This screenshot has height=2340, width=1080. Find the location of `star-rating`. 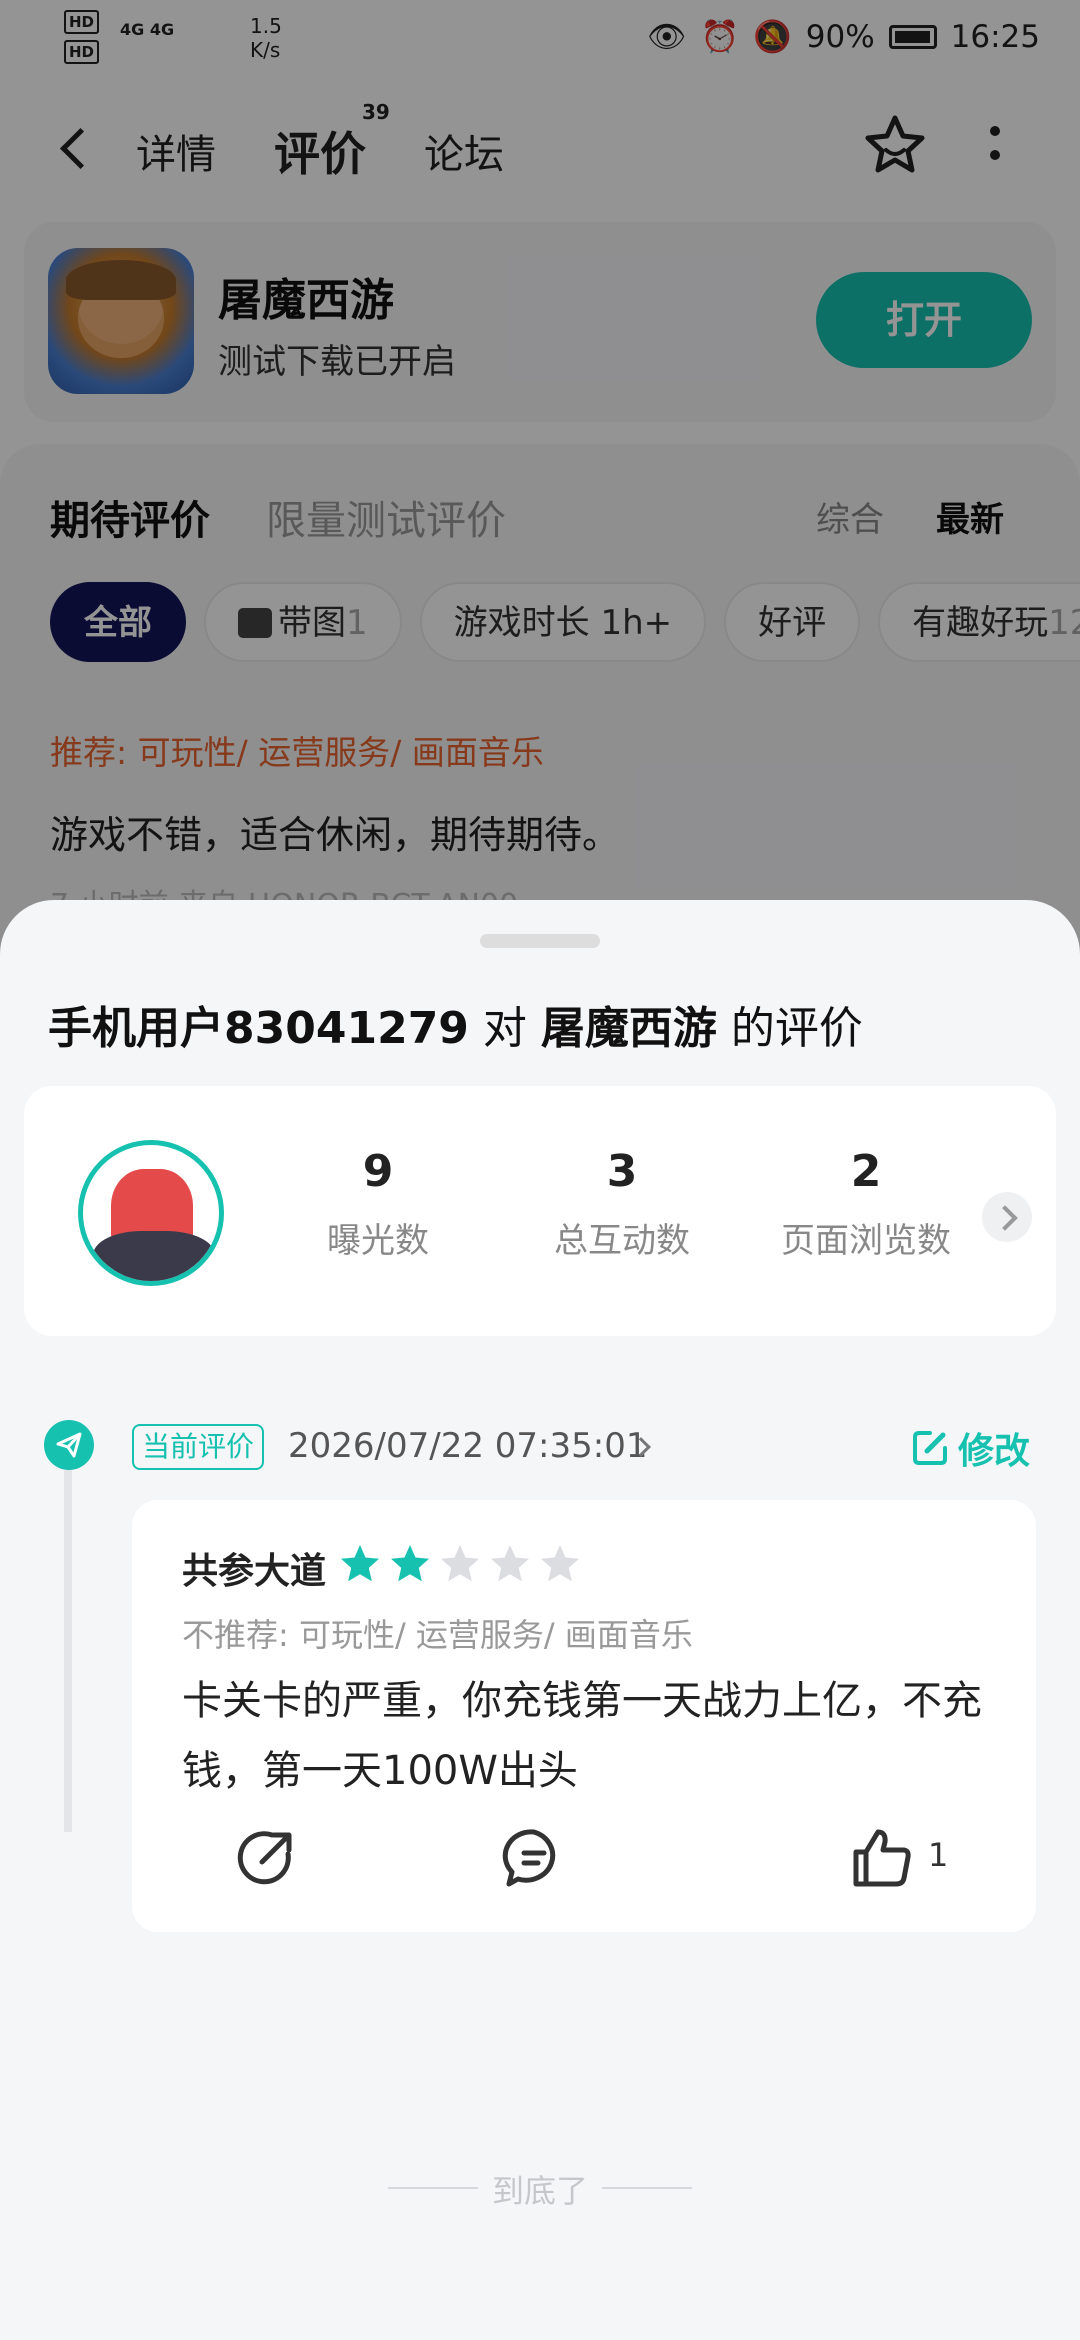

star-rating is located at coordinates (460, 1564).